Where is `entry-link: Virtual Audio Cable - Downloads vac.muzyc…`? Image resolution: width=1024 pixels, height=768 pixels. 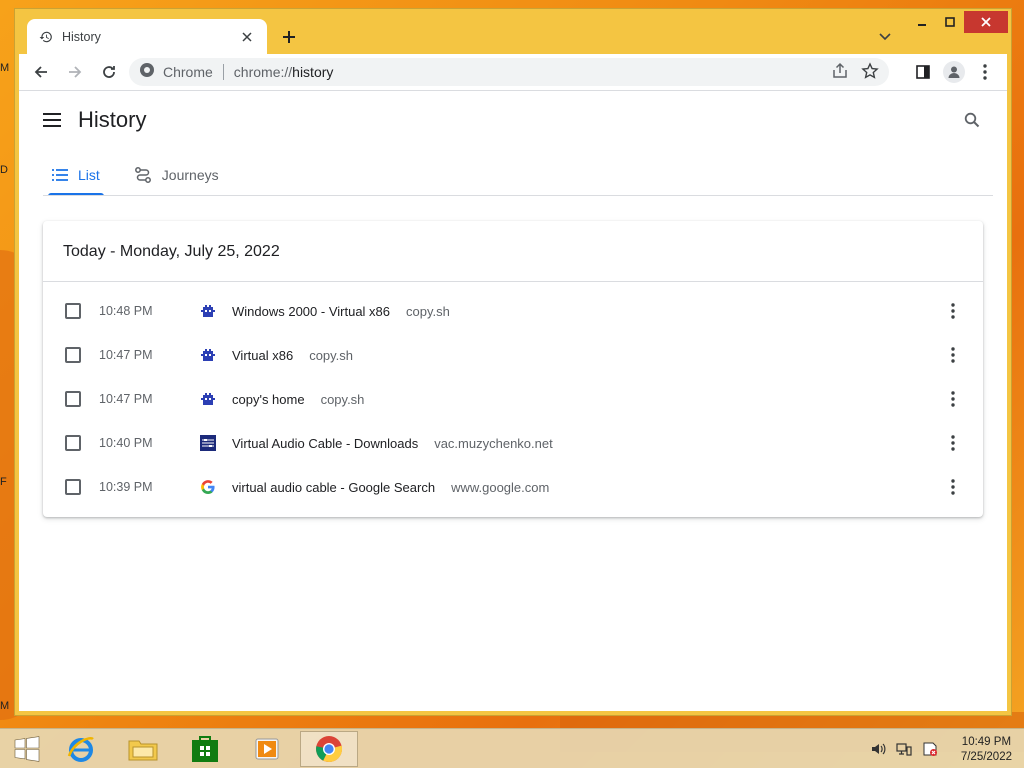 entry-link: Virtual Audio Cable - Downloads vac.muzyc… is located at coordinates (392, 443).